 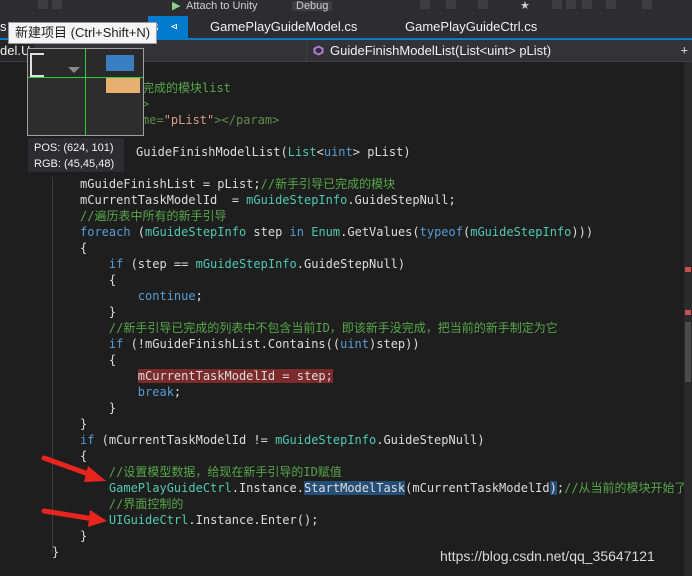 What do you see at coordinates (222, 6) in the screenshot?
I see `attach-to-unity-button: Attach to Unity` at bounding box center [222, 6].